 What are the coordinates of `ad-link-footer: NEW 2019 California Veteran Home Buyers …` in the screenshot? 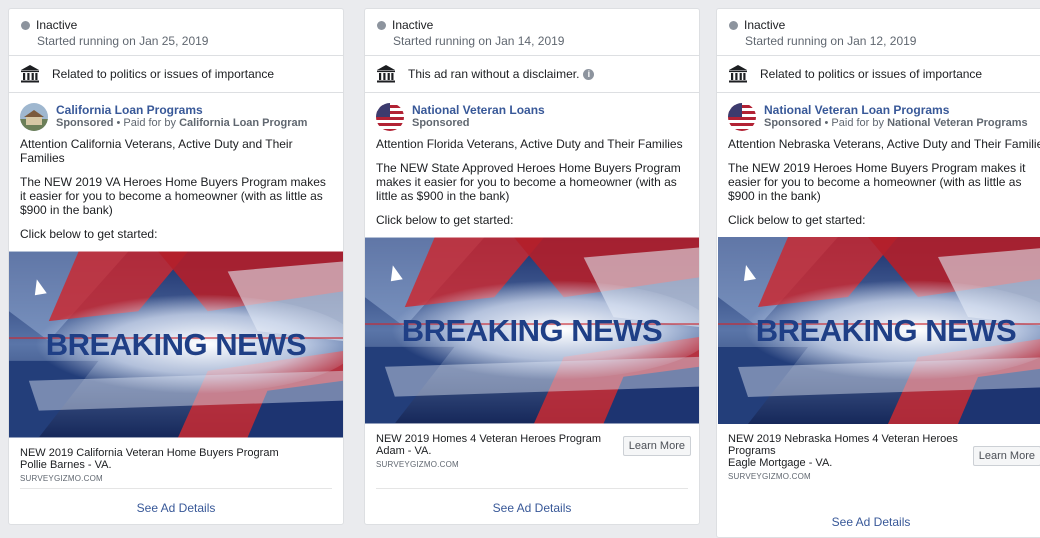 It's located at (176, 461).